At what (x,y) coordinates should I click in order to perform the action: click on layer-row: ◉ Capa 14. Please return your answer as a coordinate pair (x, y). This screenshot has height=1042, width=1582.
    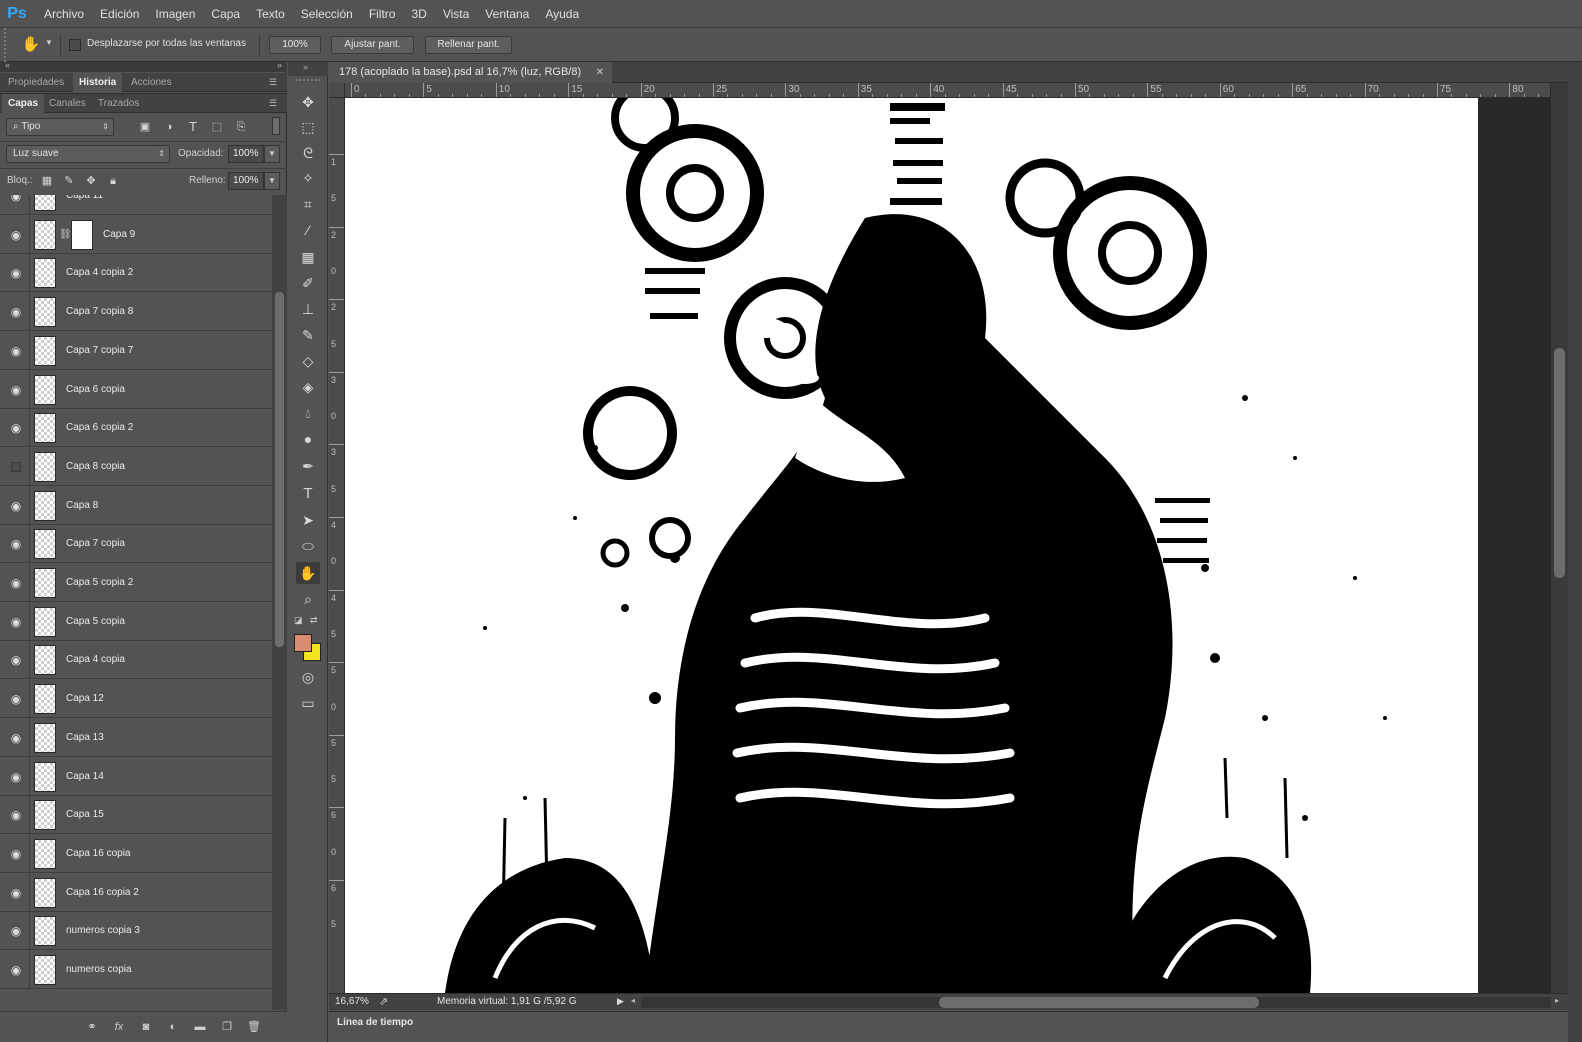
    Looking at the image, I should click on (136, 776).